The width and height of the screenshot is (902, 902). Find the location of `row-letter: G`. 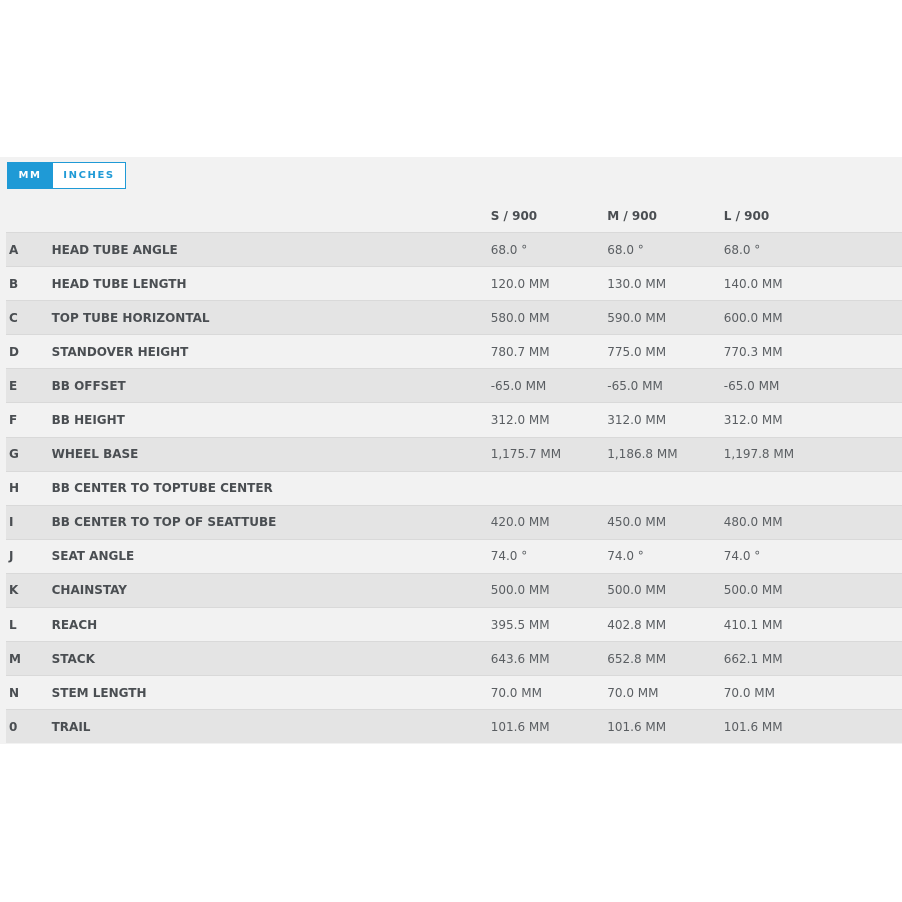

row-letter: G is located at coordinates (14, 454).